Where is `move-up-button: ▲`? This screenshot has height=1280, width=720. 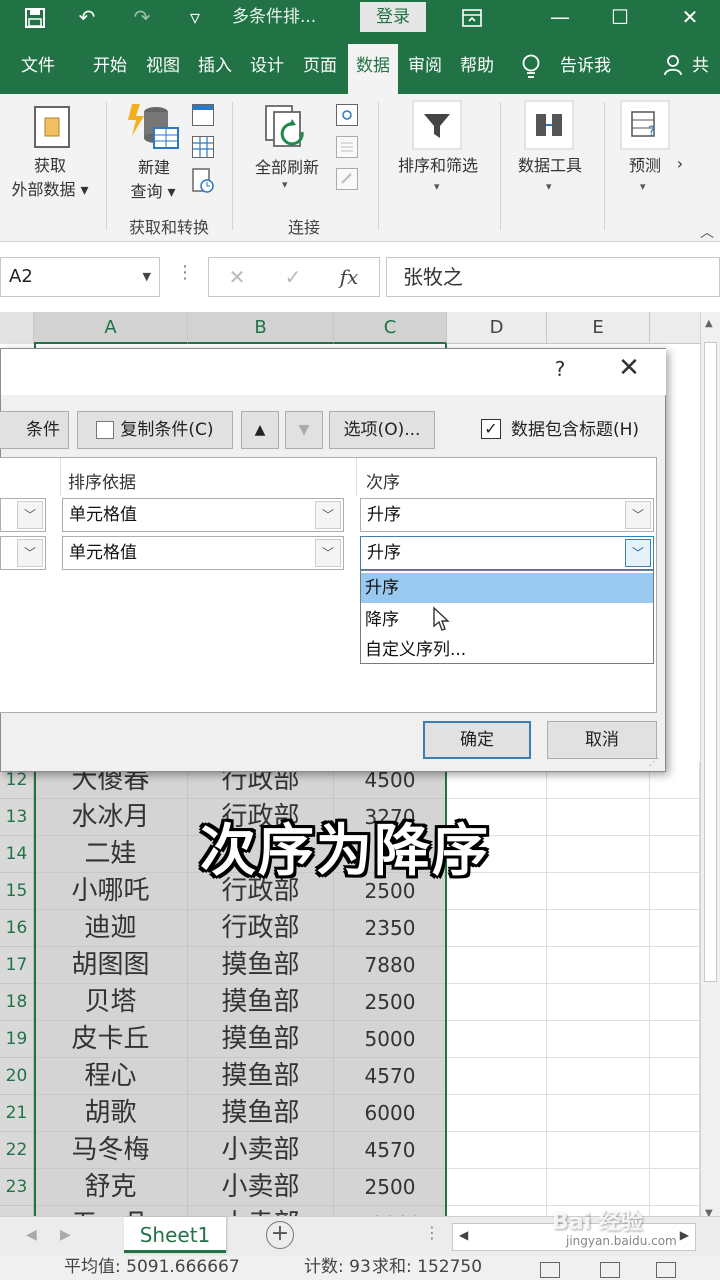 move-up-button: ▲ is located at coordinates (260, 430).